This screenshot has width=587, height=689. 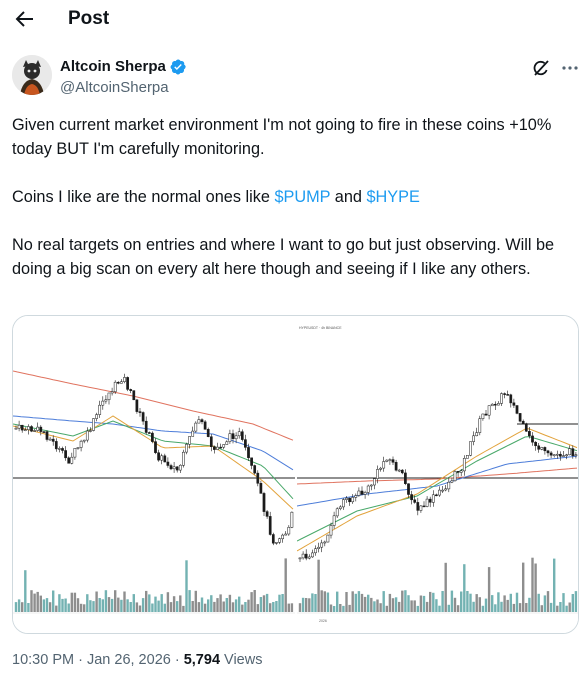 I want to click on cashtag-link-hype: $HYPE, so click(x=392, y=197).